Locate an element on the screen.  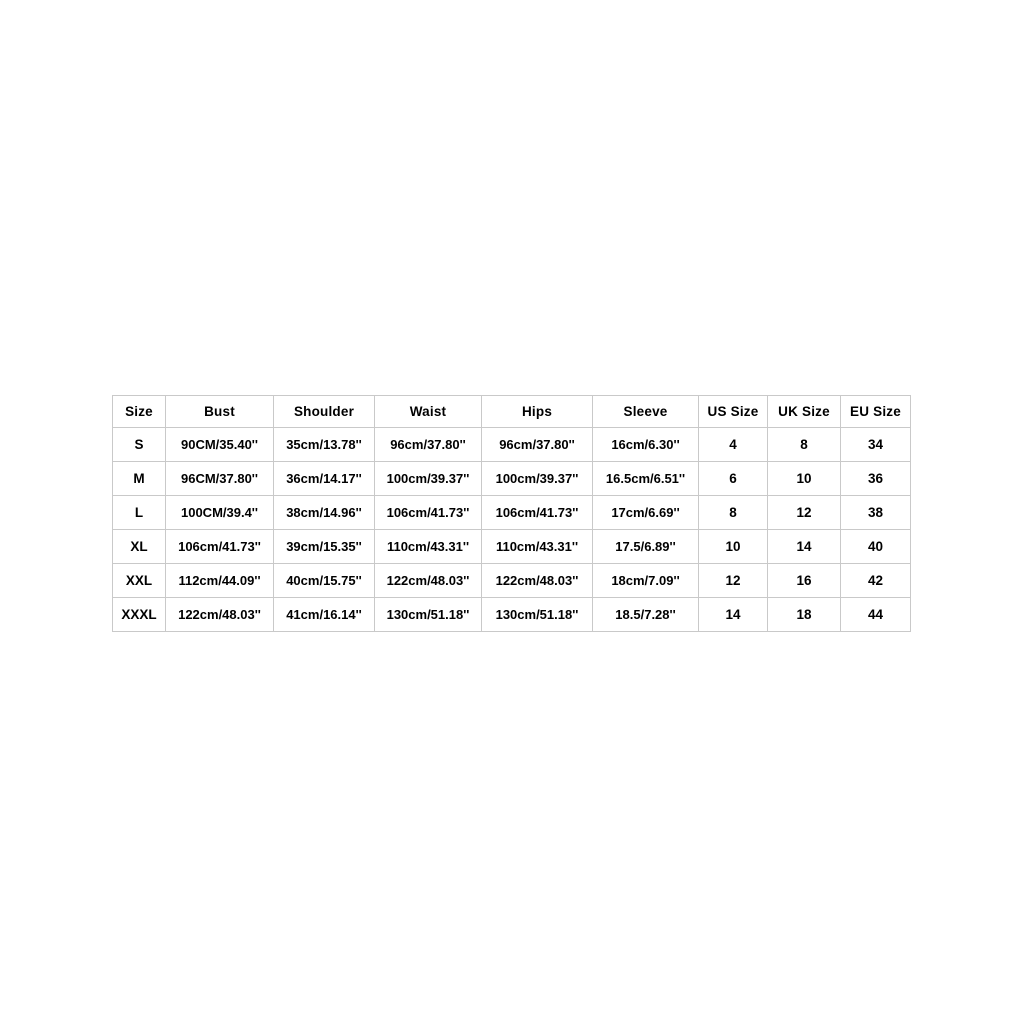
cell-hips: 96cm/37.80'' is located at coordinates (537, 444).